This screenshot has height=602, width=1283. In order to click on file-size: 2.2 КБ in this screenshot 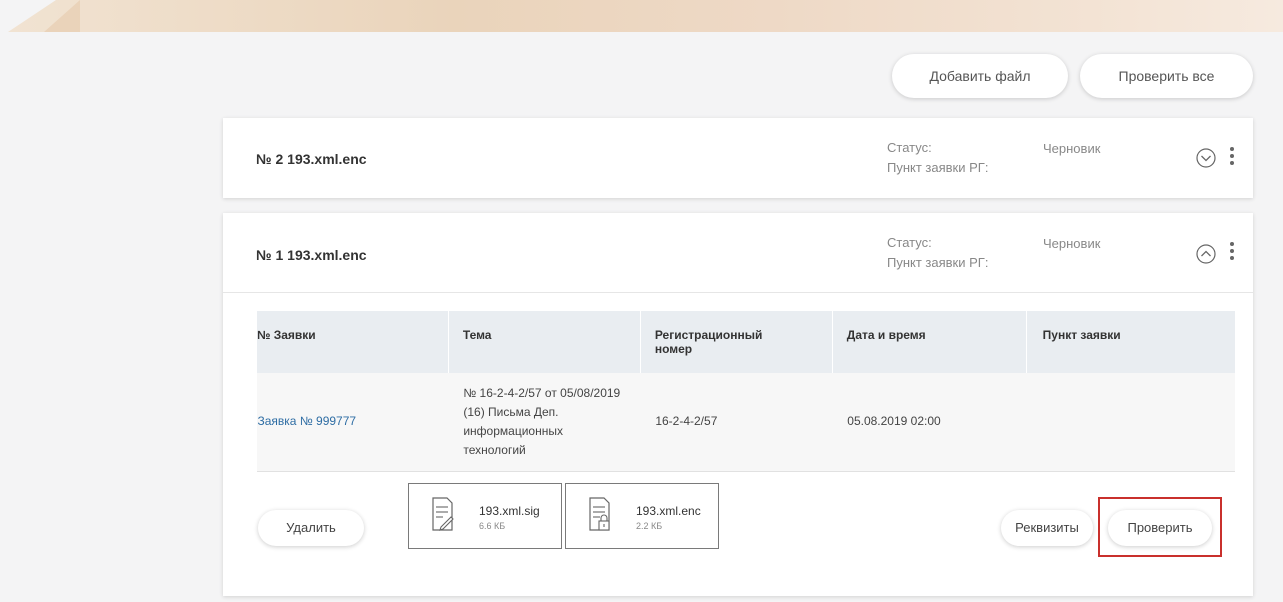, I will do `click(649, 526)`.